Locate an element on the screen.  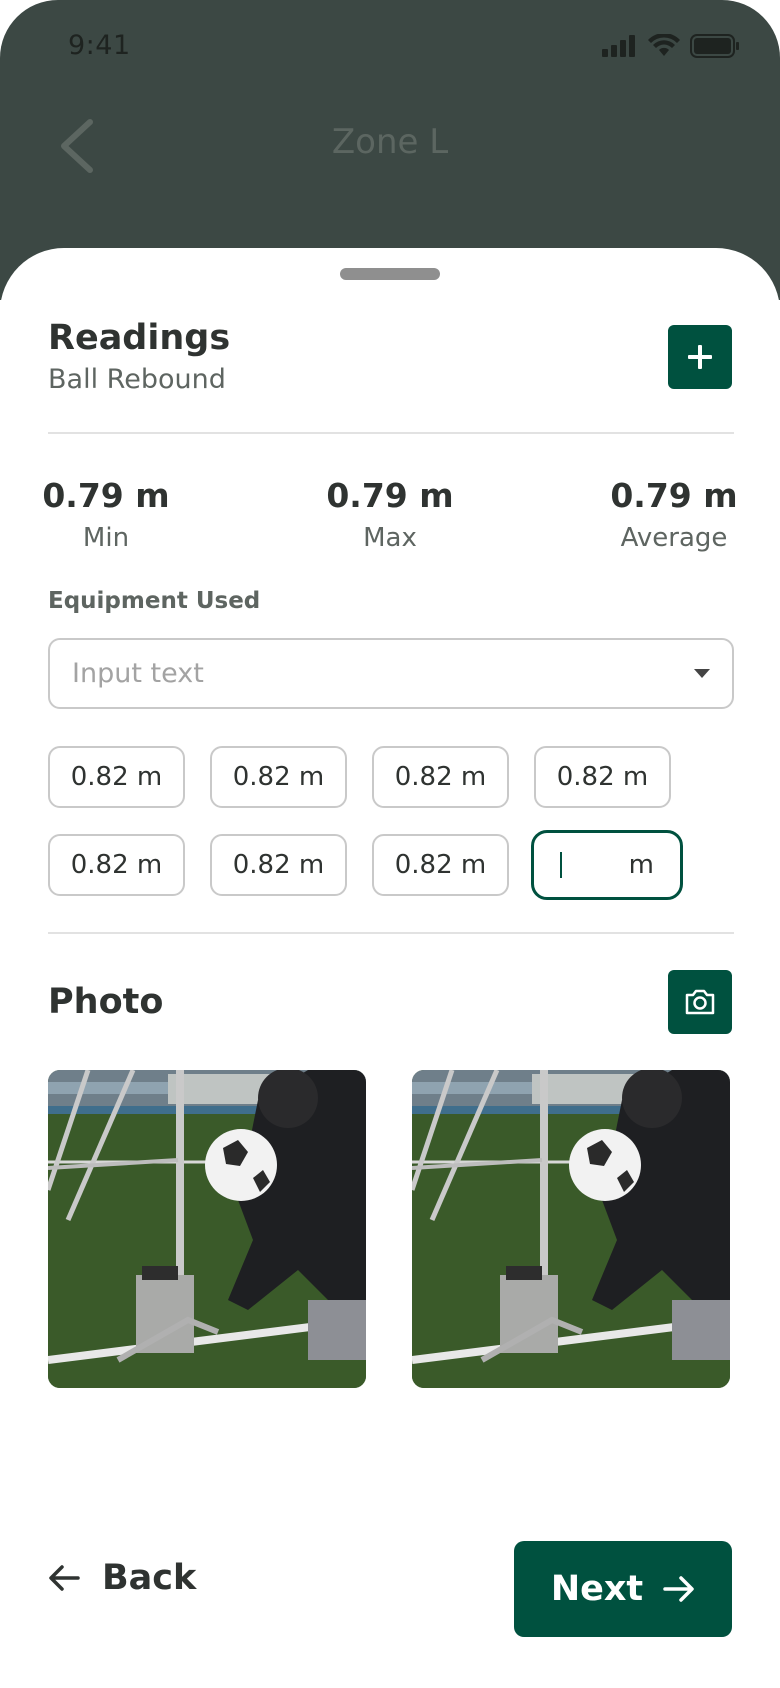
stat-average-value: 0.79 m is located at coordinates (674, 495).